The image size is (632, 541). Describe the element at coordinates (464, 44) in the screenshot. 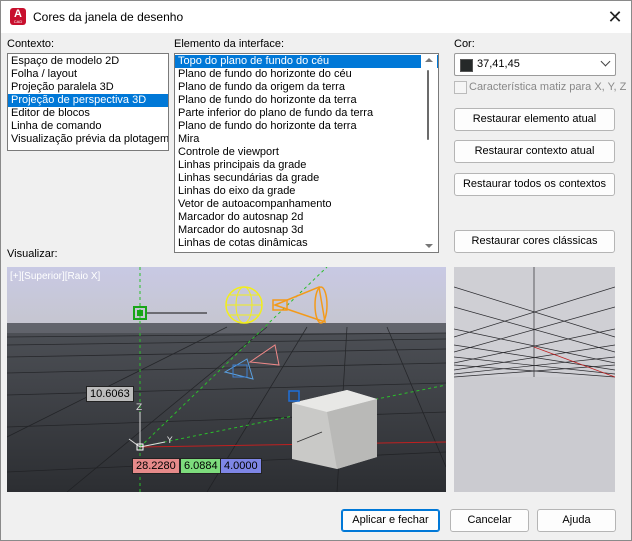

I see `color-label: Cor:` at that location.